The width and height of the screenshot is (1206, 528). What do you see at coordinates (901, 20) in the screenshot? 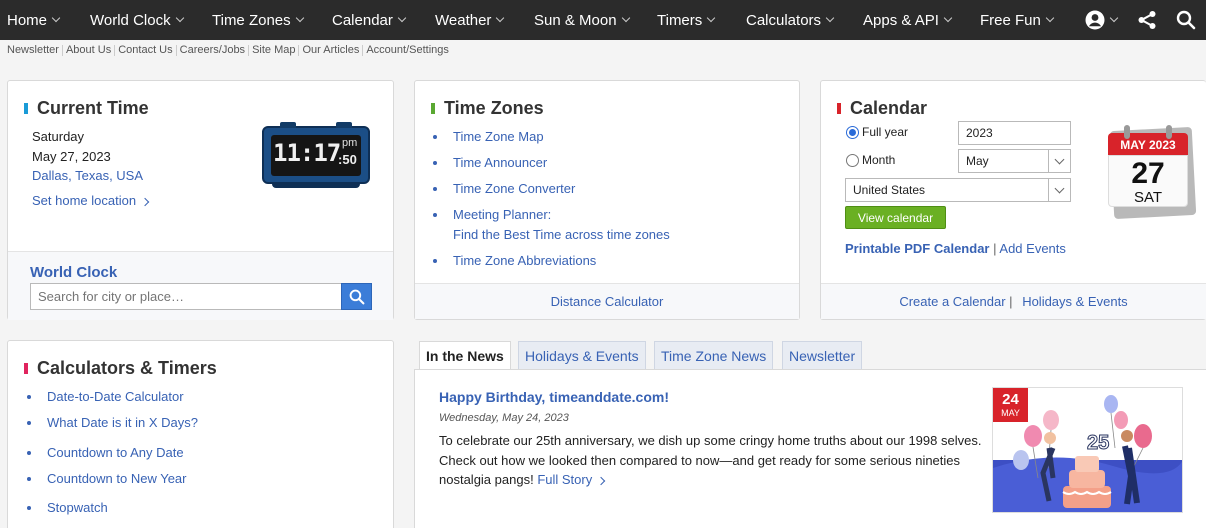
I see `nav-apps-api-label: Apps & API` at bounding box center [901, 20].